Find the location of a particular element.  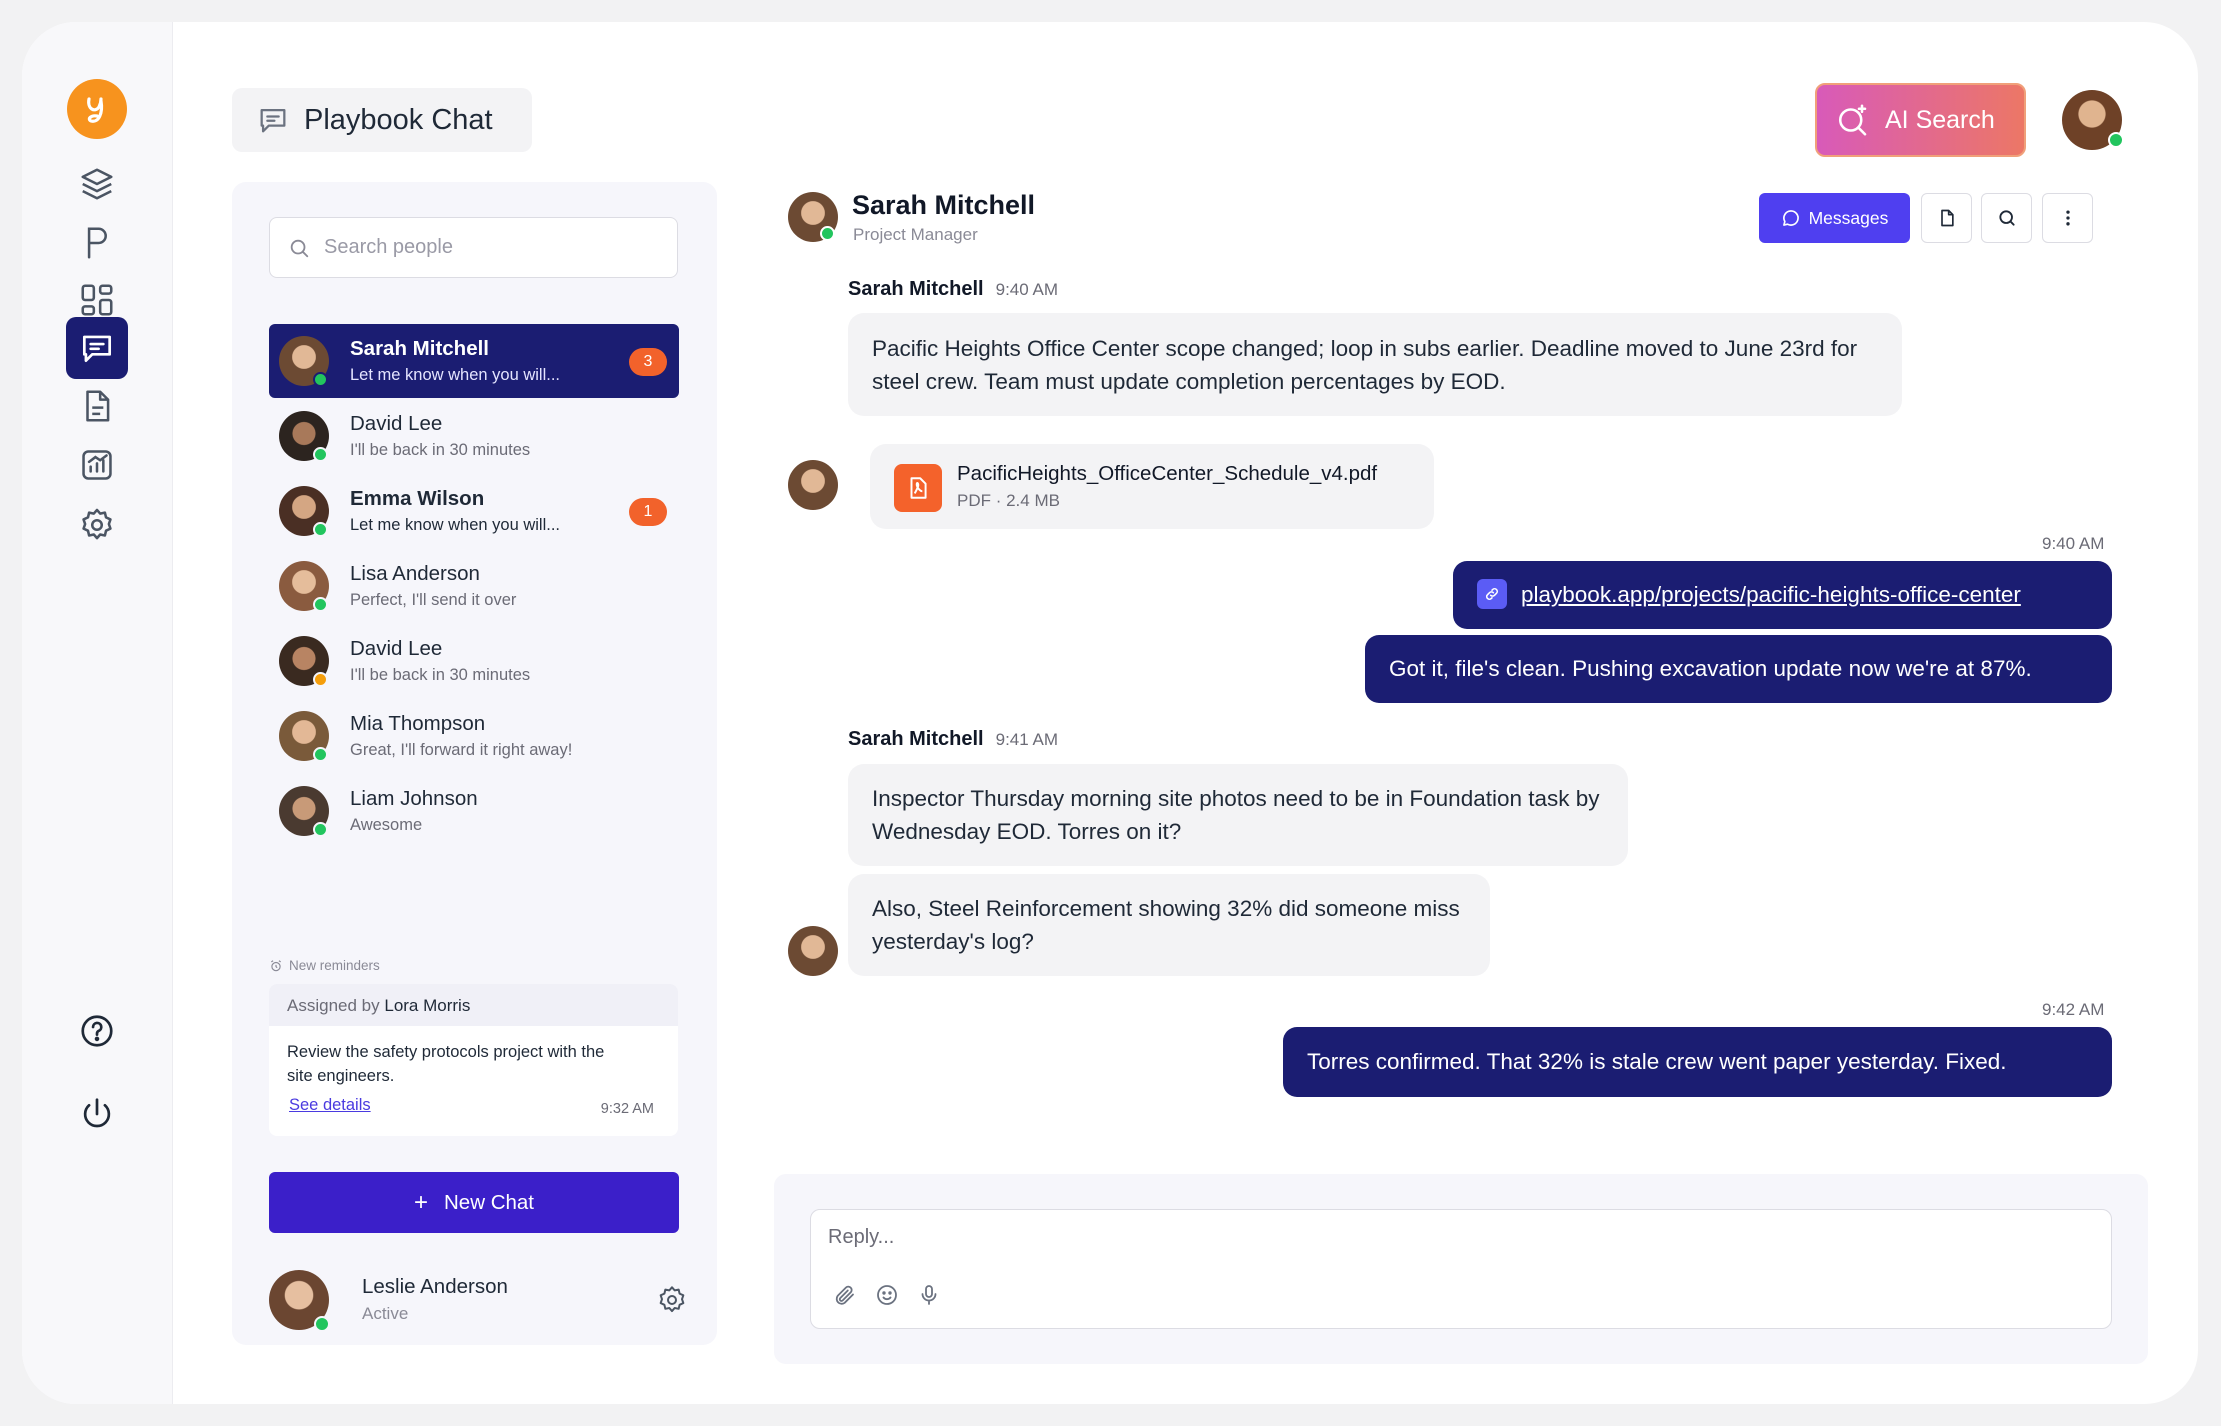

message-sender: Sarah Mitchell 9:40 AM is located at coordinates (953, 289).